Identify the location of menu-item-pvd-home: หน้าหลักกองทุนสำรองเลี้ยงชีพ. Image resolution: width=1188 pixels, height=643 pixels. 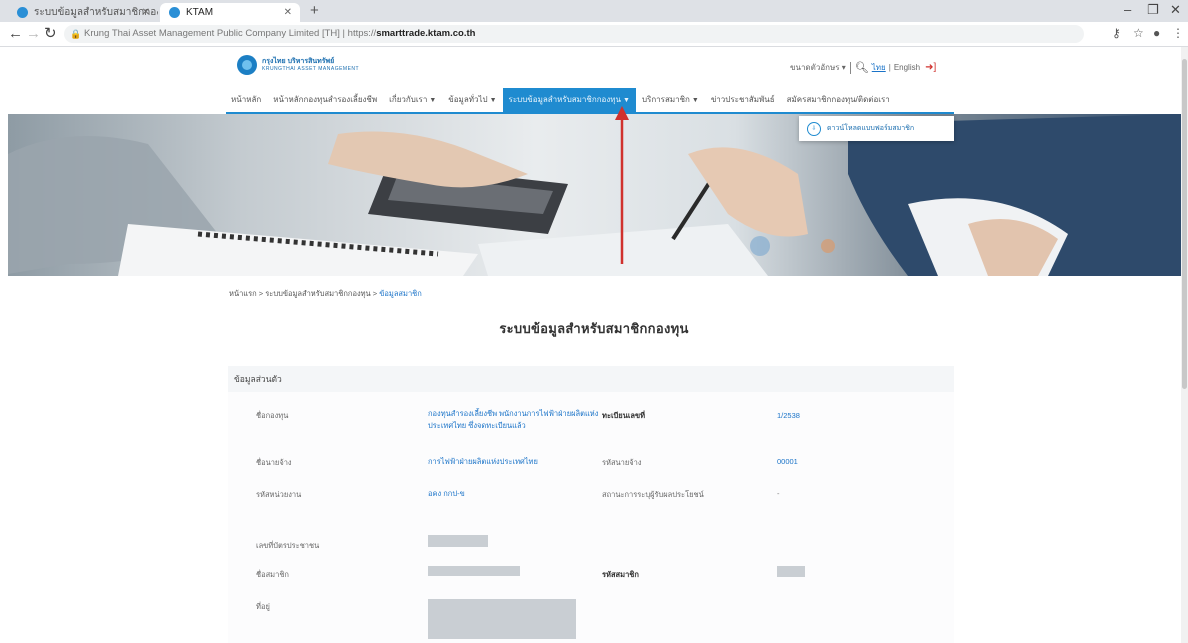
(325, 100).